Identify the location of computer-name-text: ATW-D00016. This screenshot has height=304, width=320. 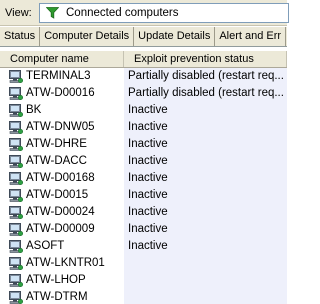
(60, 93).